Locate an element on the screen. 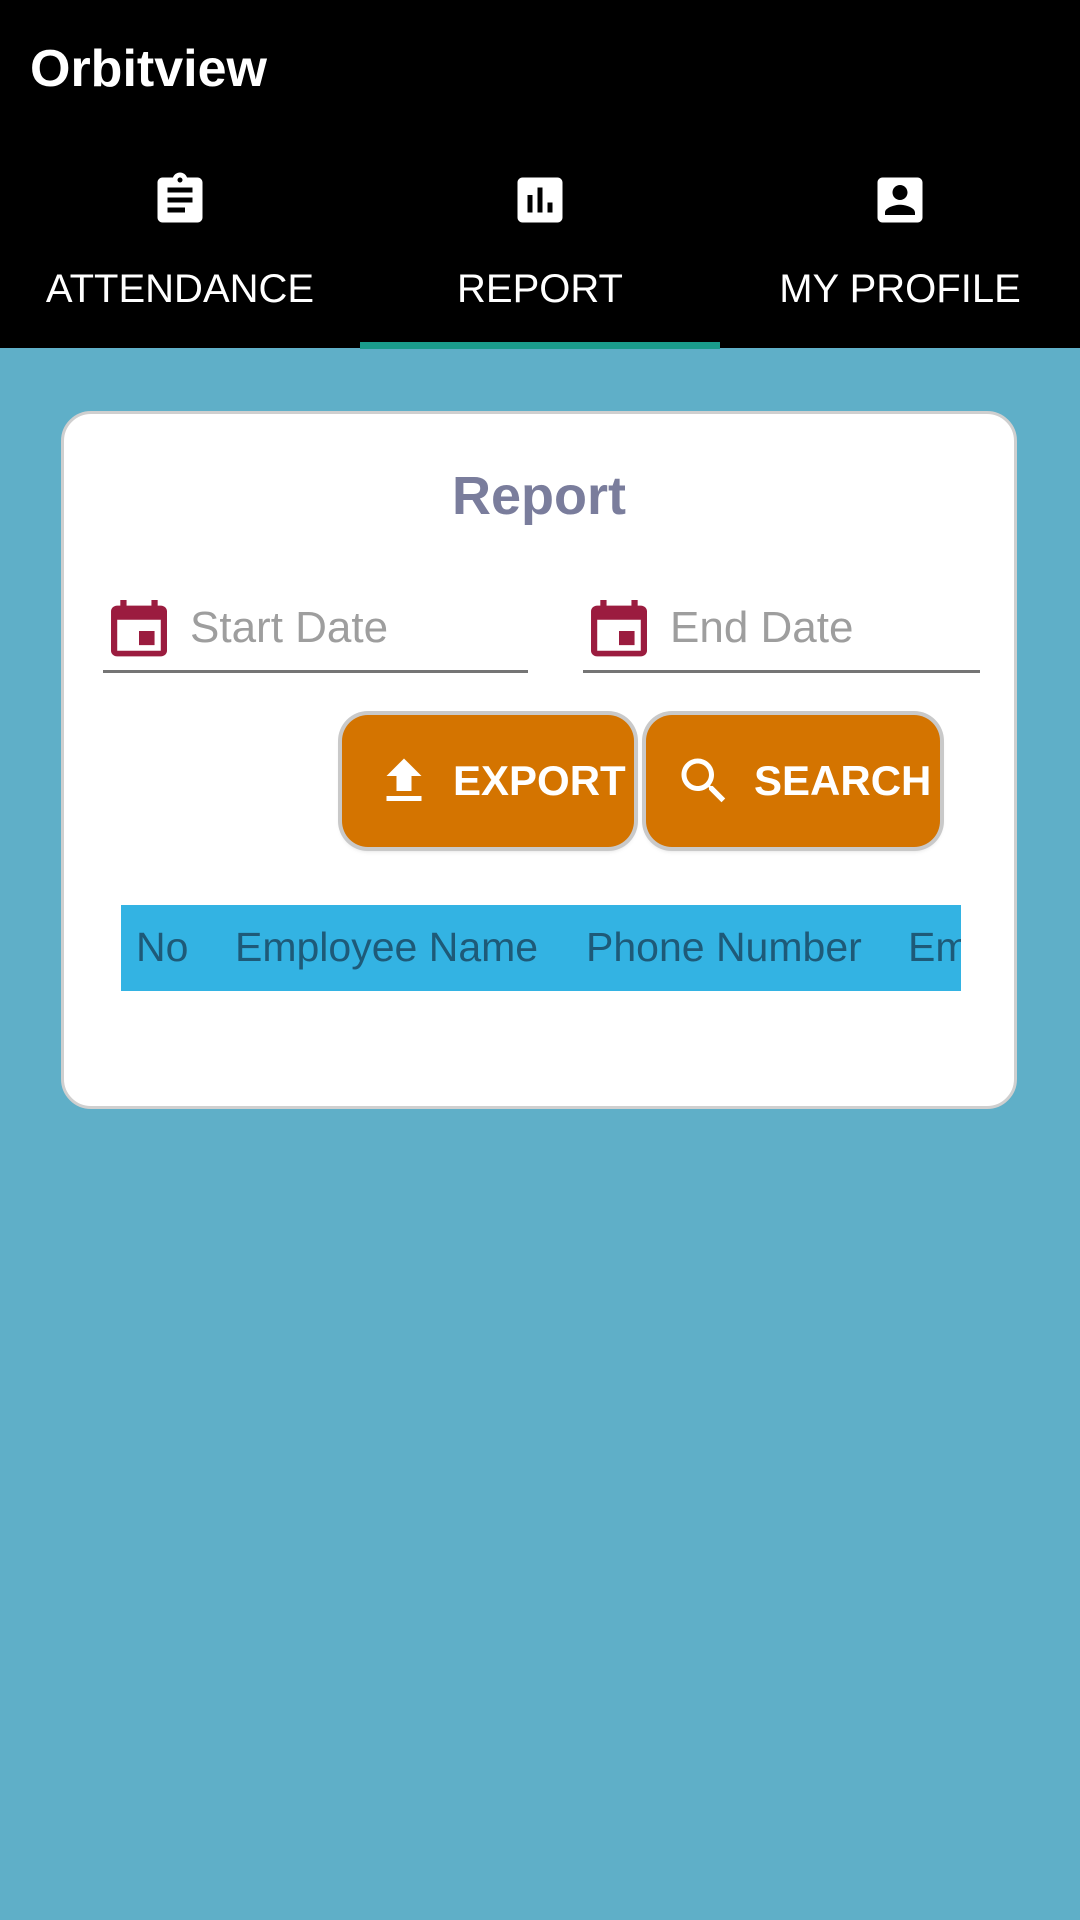 The width and height of the screenshot is (1080, 1920). account-box-icon is located at coordinates (900, 200).